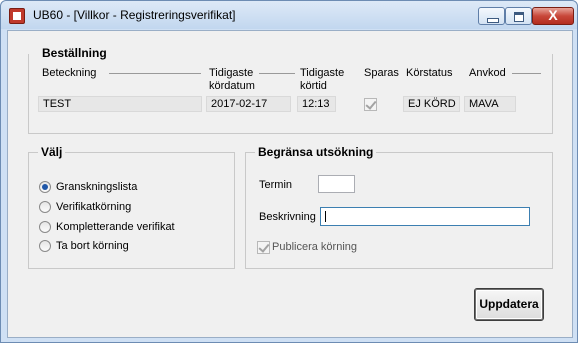  Describe the element at coordinates (17, 16) in the screenshot. I see `app-icon` at that location.